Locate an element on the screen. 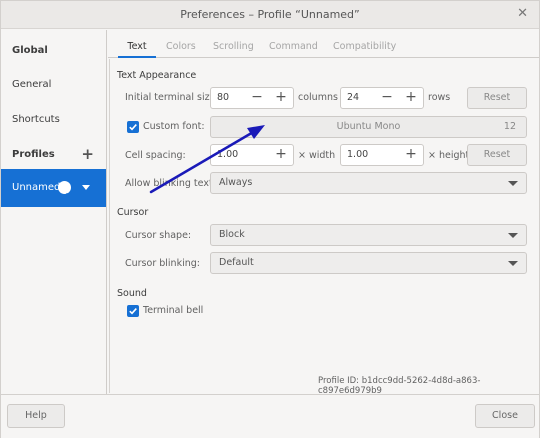 This screenshot has height=438, width=540. rows-spin: 24 − + is located at coordinates (382, 98).